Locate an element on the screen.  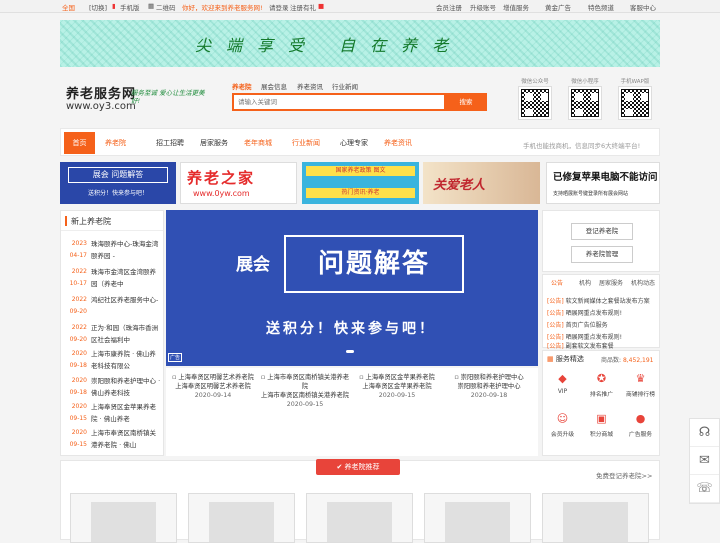
list-item: 2022 10-17 珠海市金湾区金湾颐养园（养老中 is located at coordinates (113, 278).